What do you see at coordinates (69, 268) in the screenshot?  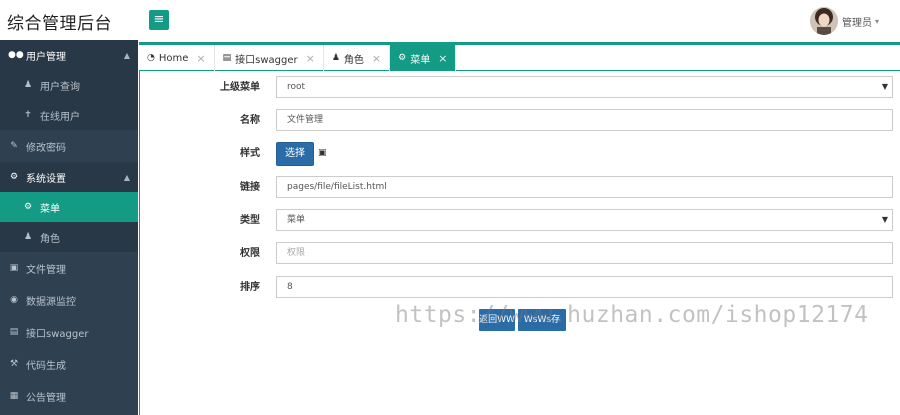 I see `sidebar-item-file-management: ▣ 文件管理` at bounding box center [69, 268].